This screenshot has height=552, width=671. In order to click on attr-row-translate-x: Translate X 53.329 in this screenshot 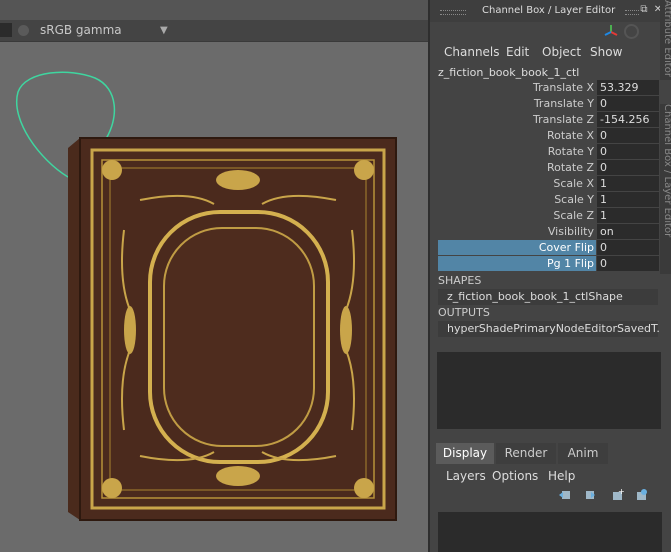, I will do `click(545, 88)`.